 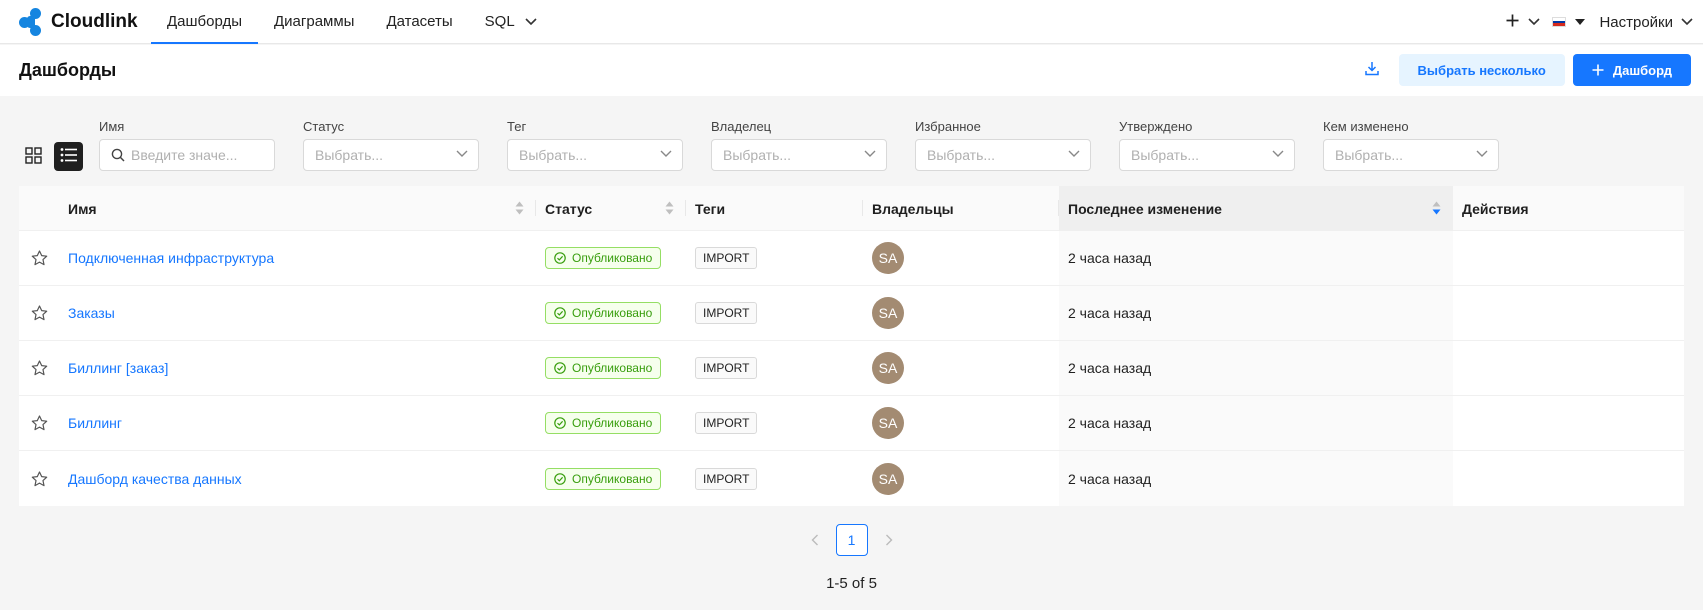 I want to click on page-title: Дашборды, so click(x=68, y=70).